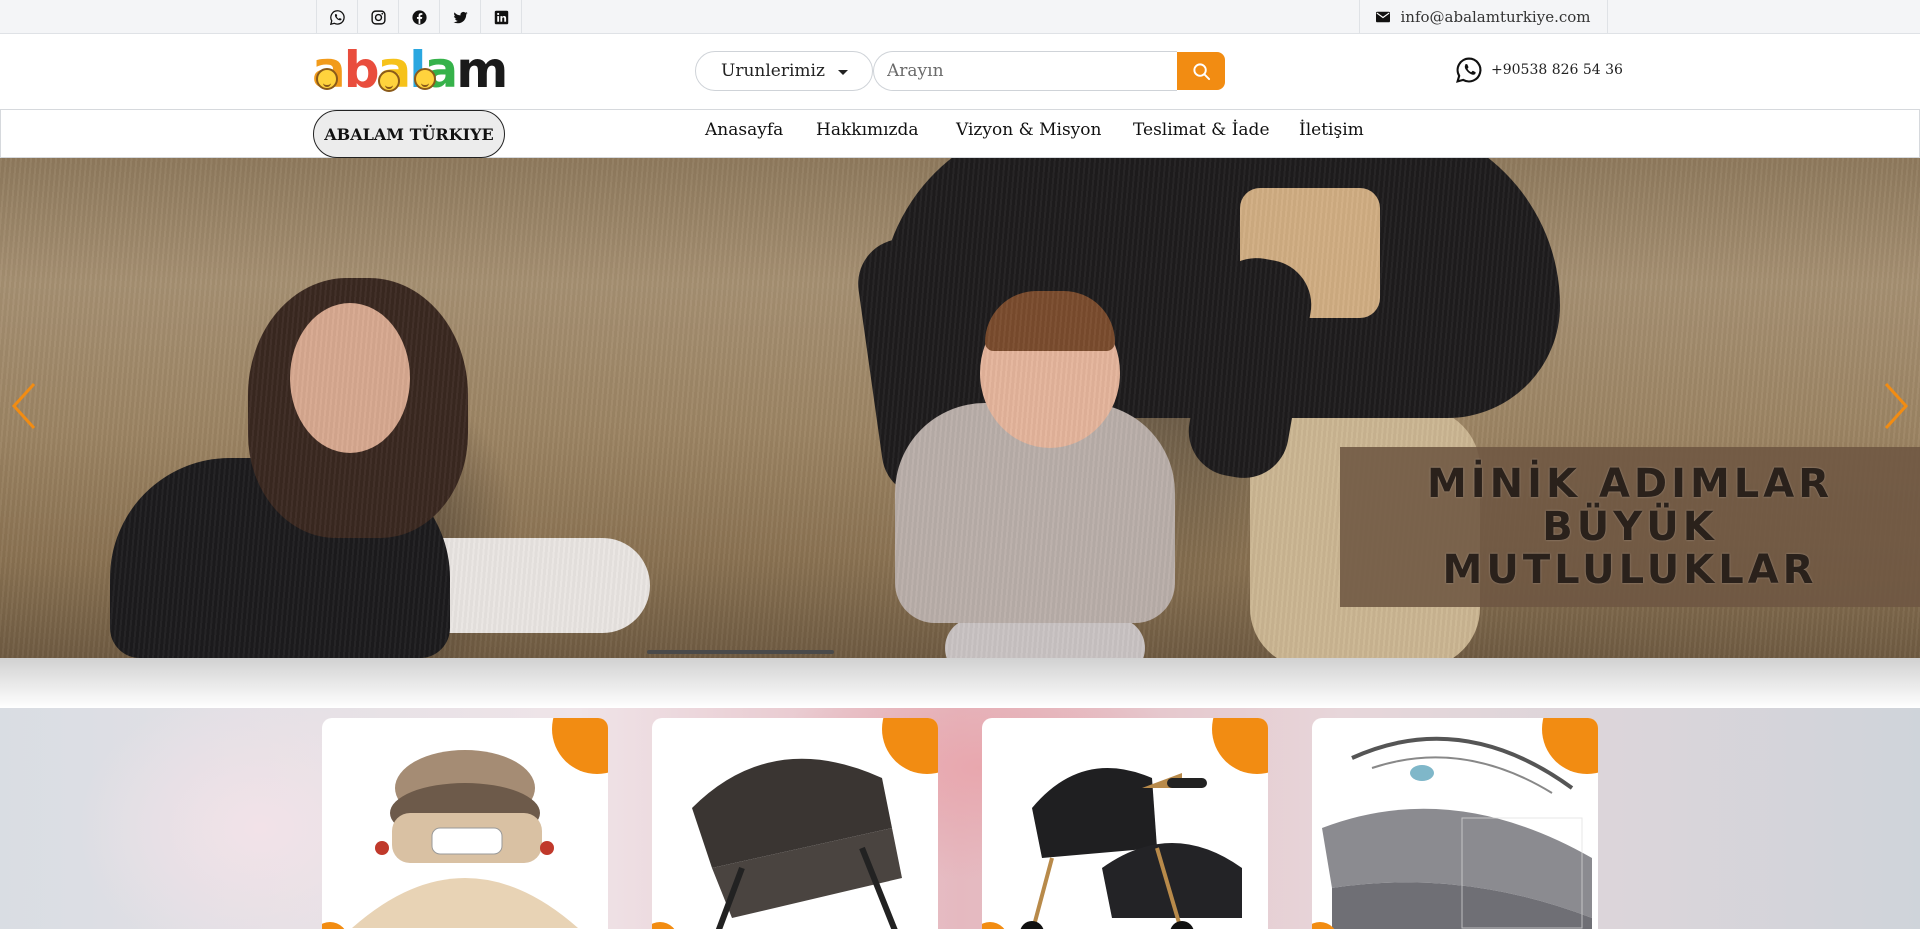 This screenshot has width=1920, height=929. I want to click on product-card-travel-system, so click(1125, 823).